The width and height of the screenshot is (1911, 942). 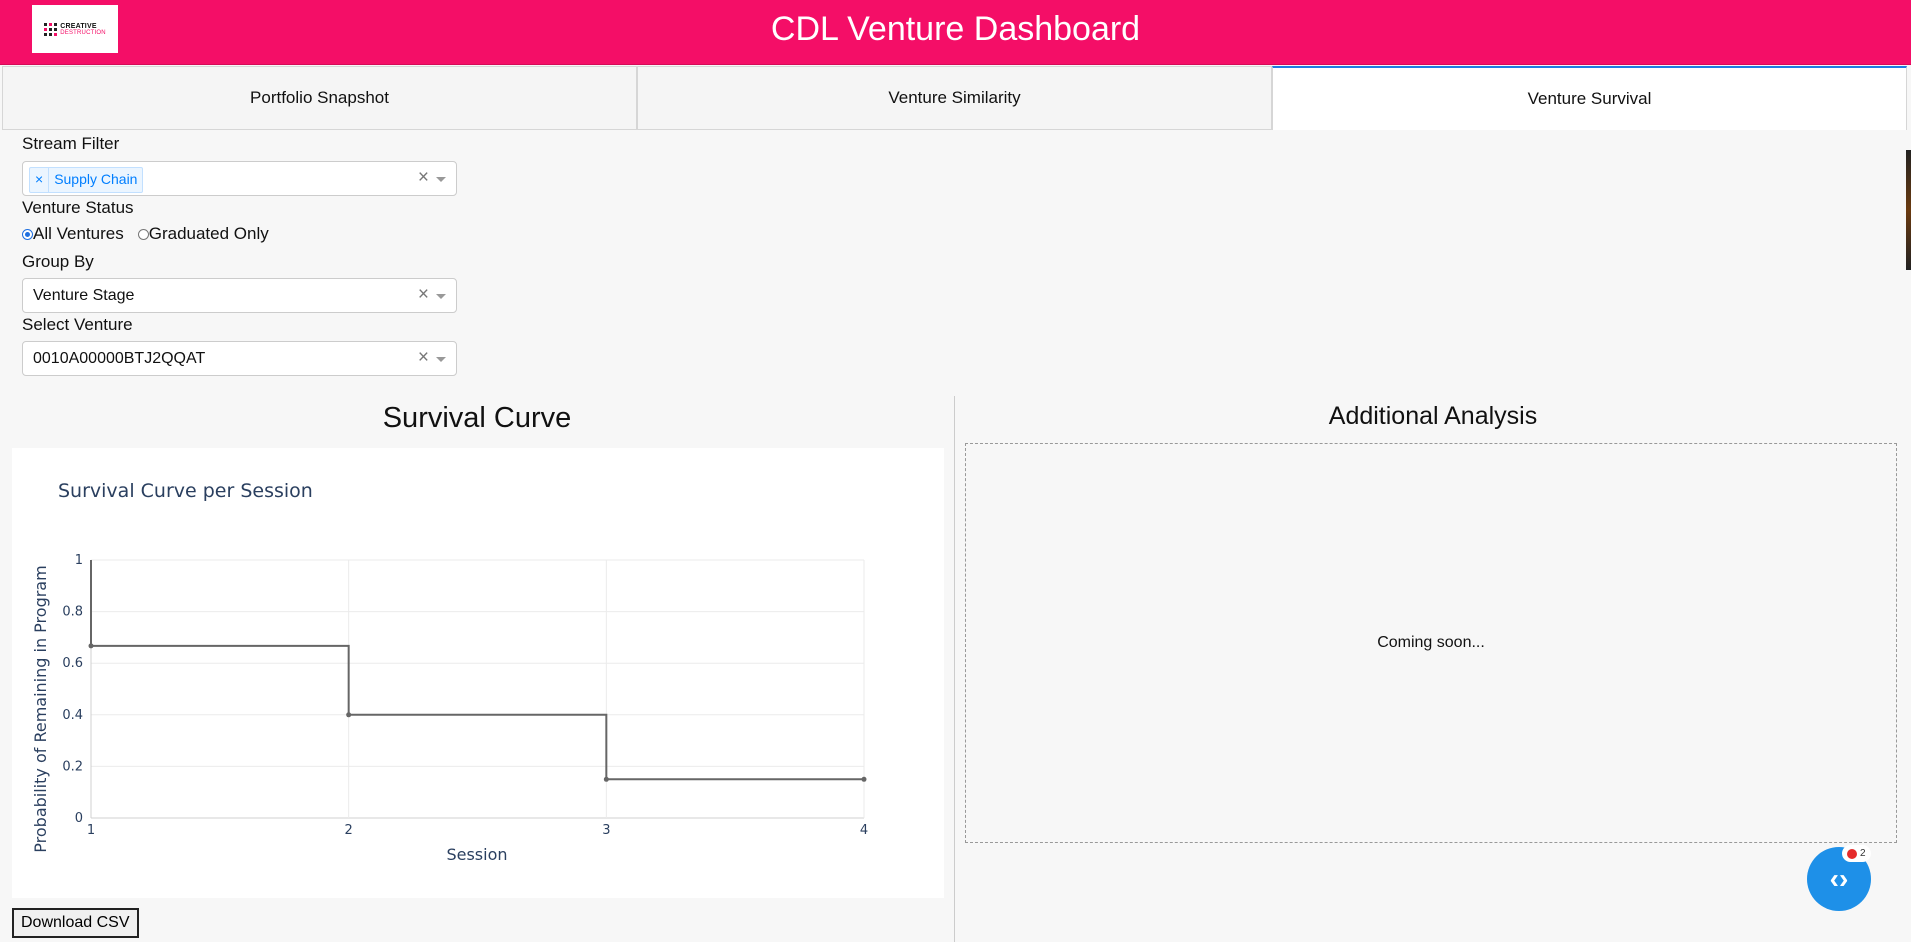 What do you see at coordinates (84, 295) in the screenshot?
I see `group-by-value: Venture Stage` at bounding box center [84, 295].